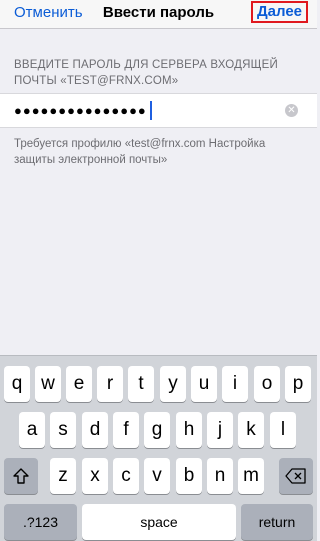  Describe the element at coordinates (277, 522) in the screenshot. I see `return-key: return` at that location.